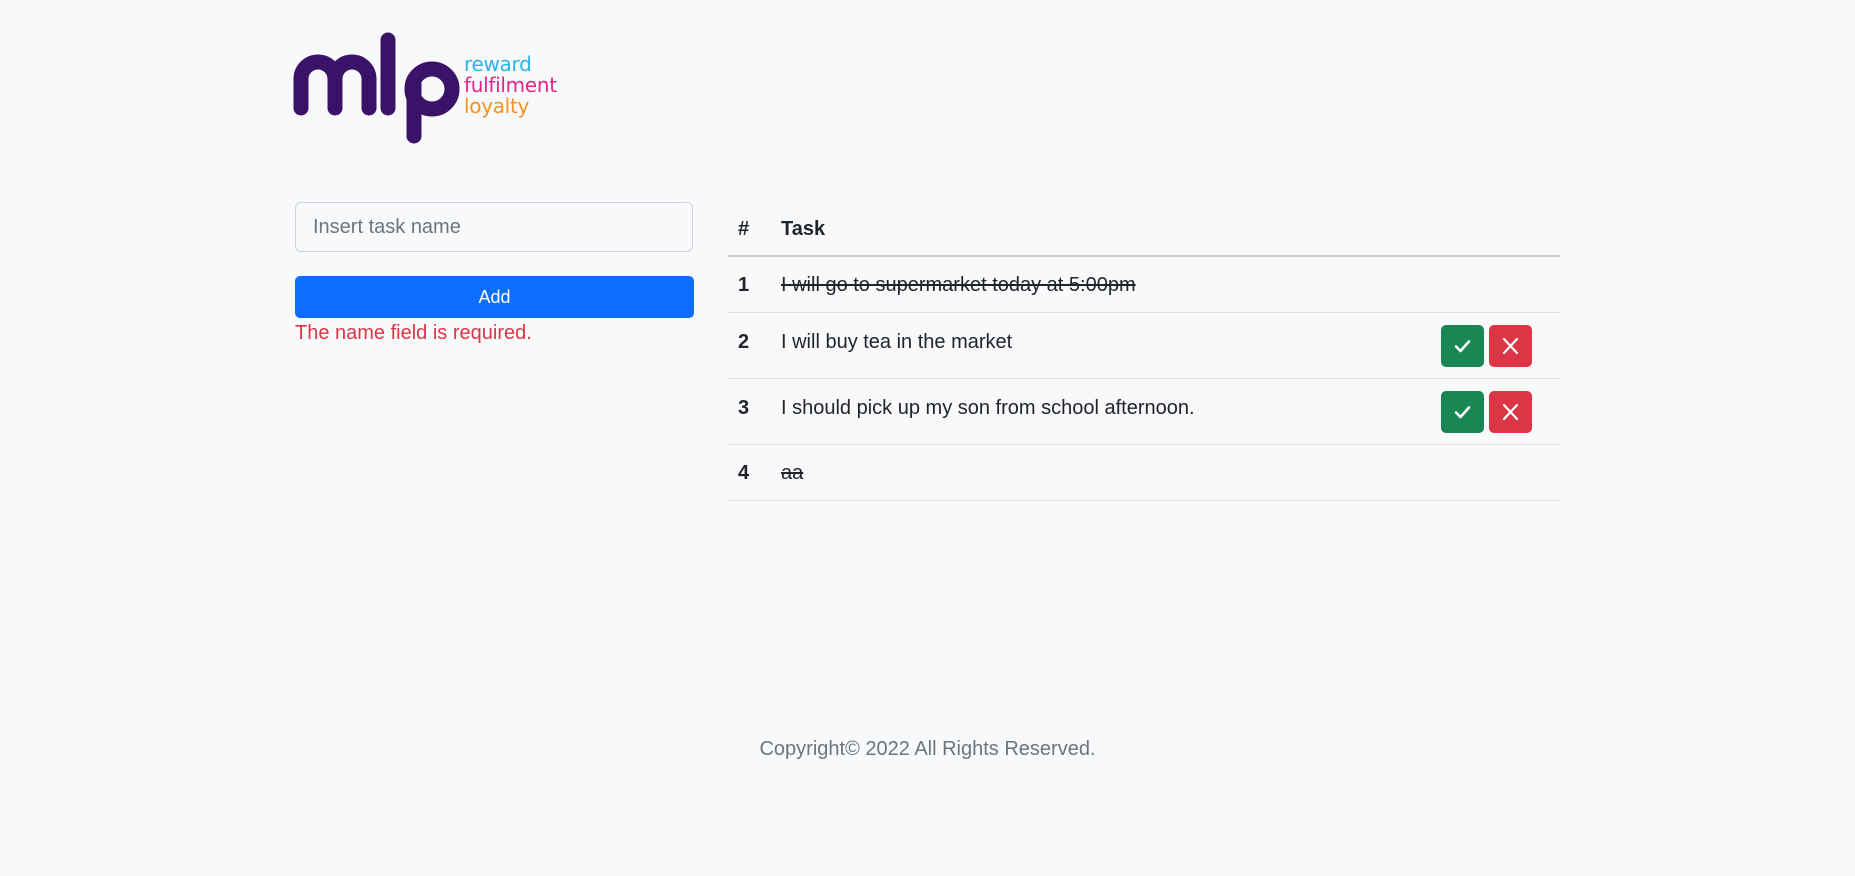 This screenshot has height=876, width=1855. What do you see at coordinates (498, 64) in the screenshot?
I see `tagline-reward: reward` at bounding box center [498, 64].